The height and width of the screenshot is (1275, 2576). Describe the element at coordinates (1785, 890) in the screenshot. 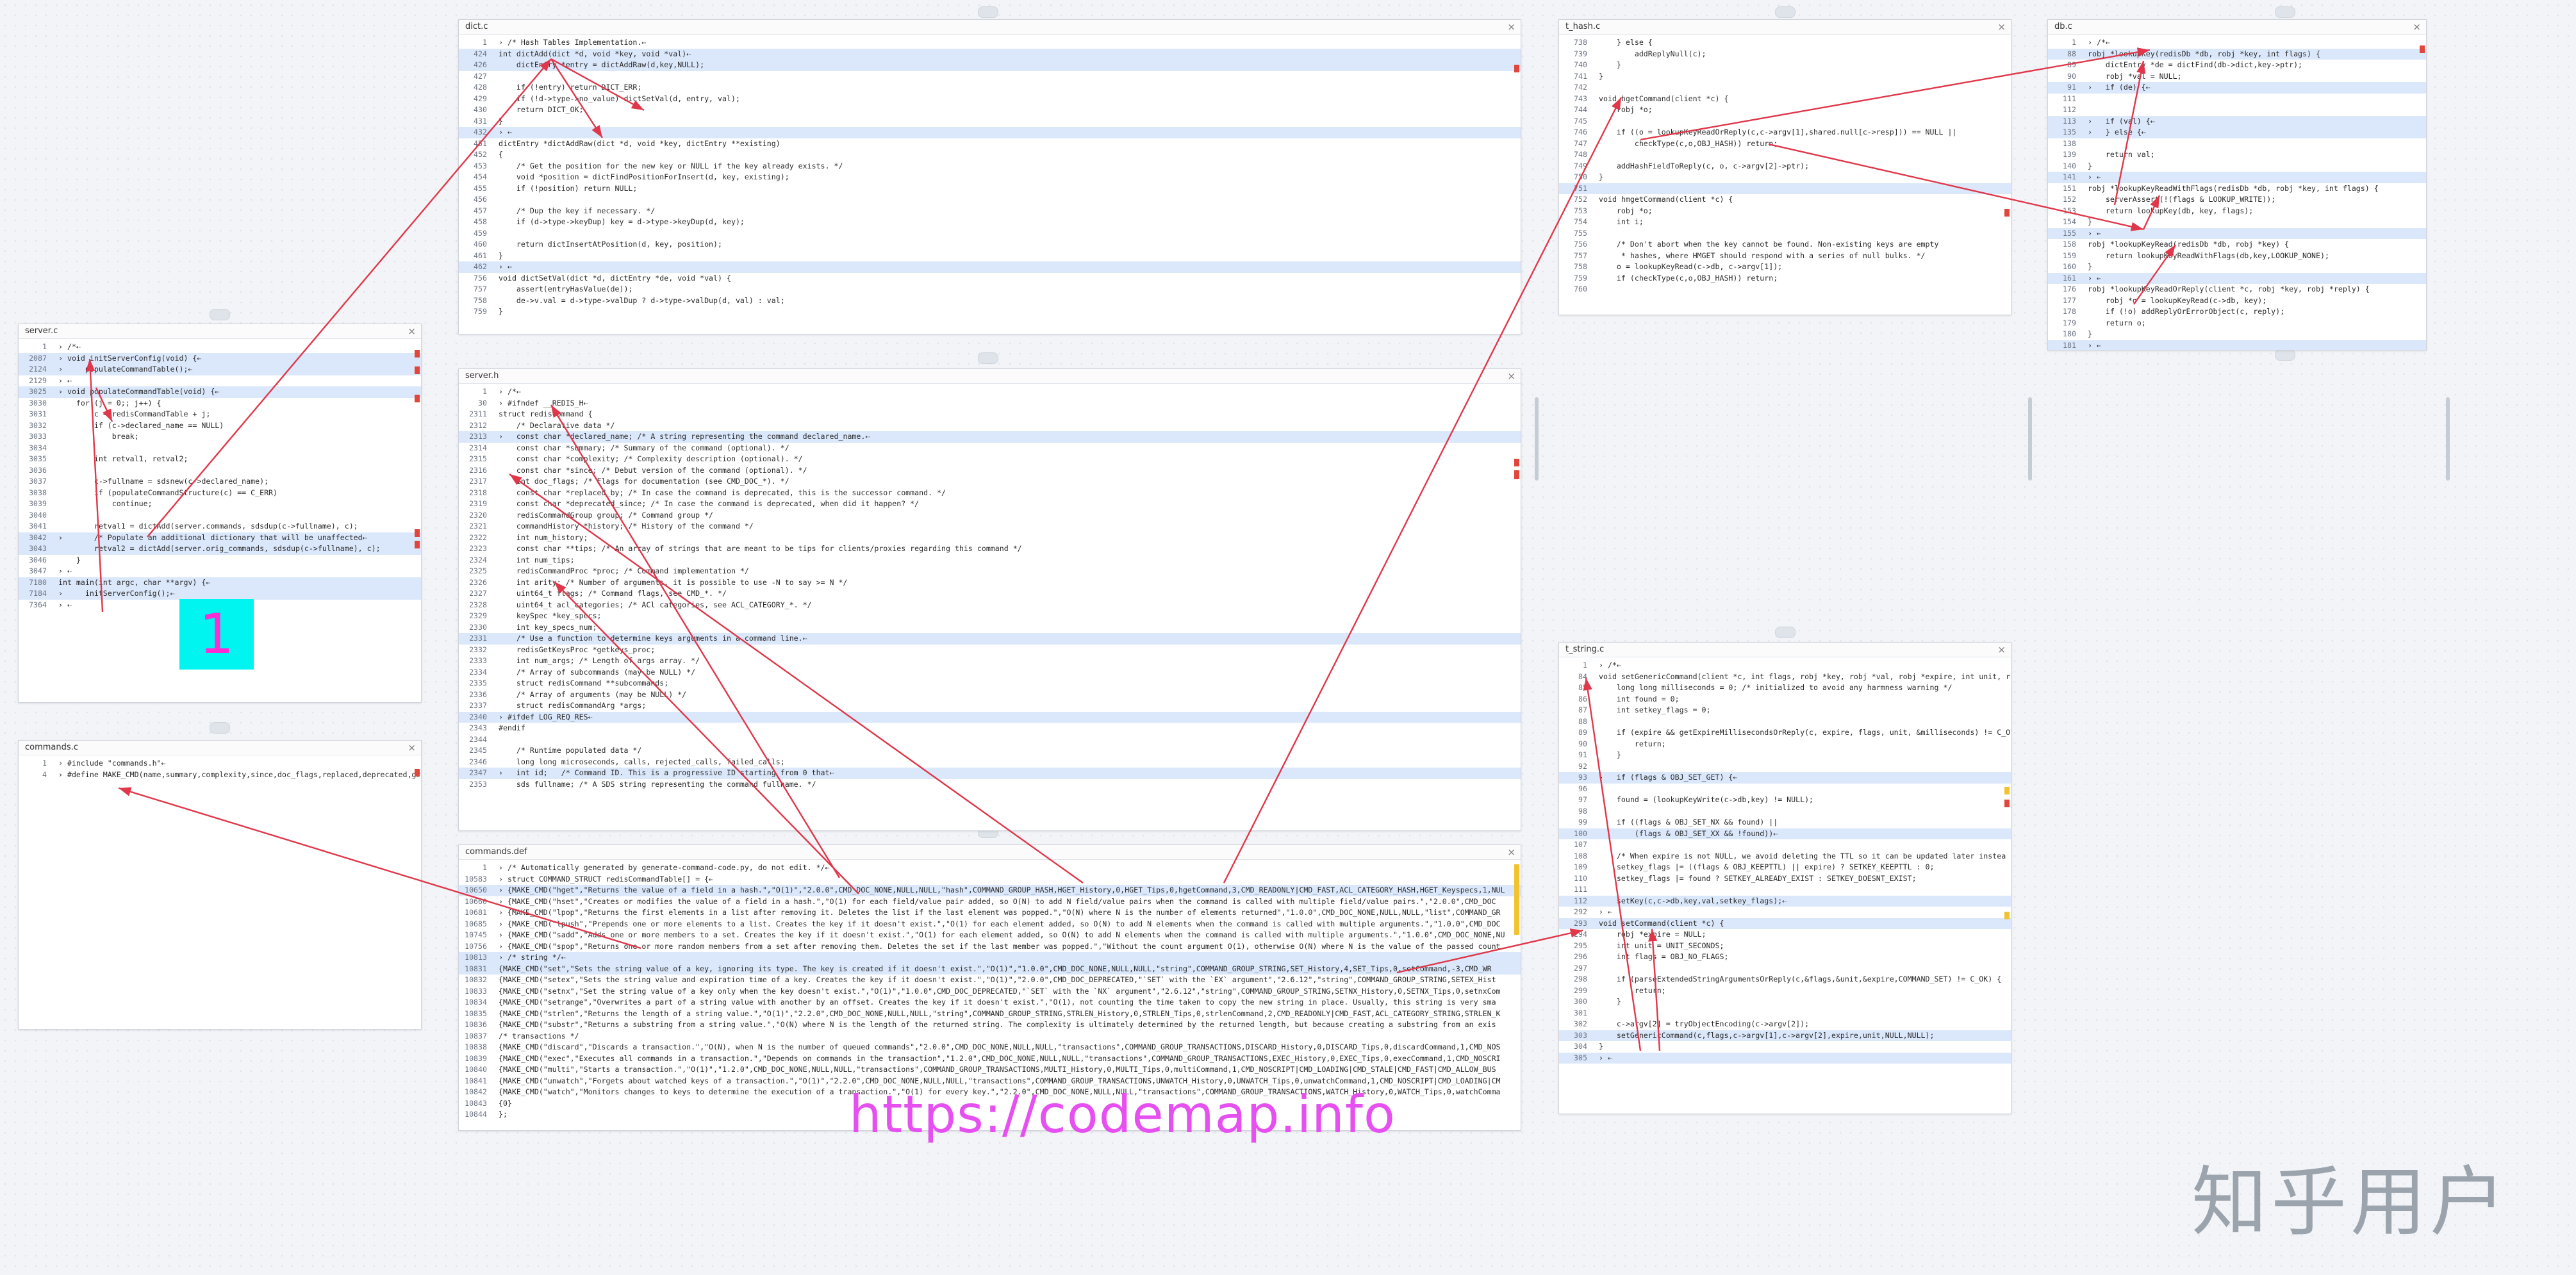

I see `code-line: 111` at that location.